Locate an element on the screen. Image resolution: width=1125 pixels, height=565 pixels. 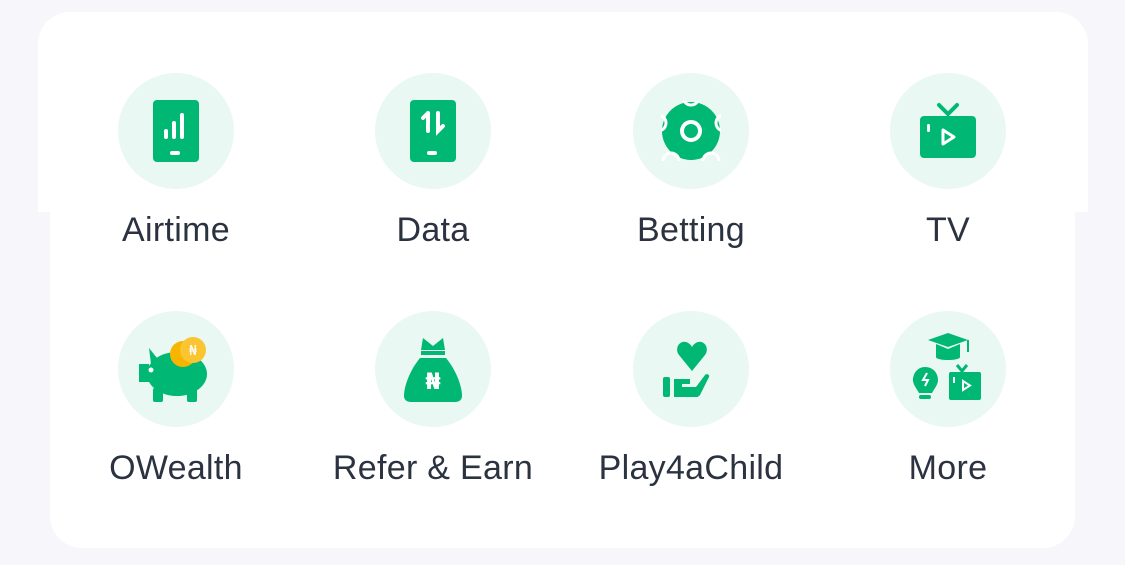
service-betting: Betting is located at coordinates (691, 161).